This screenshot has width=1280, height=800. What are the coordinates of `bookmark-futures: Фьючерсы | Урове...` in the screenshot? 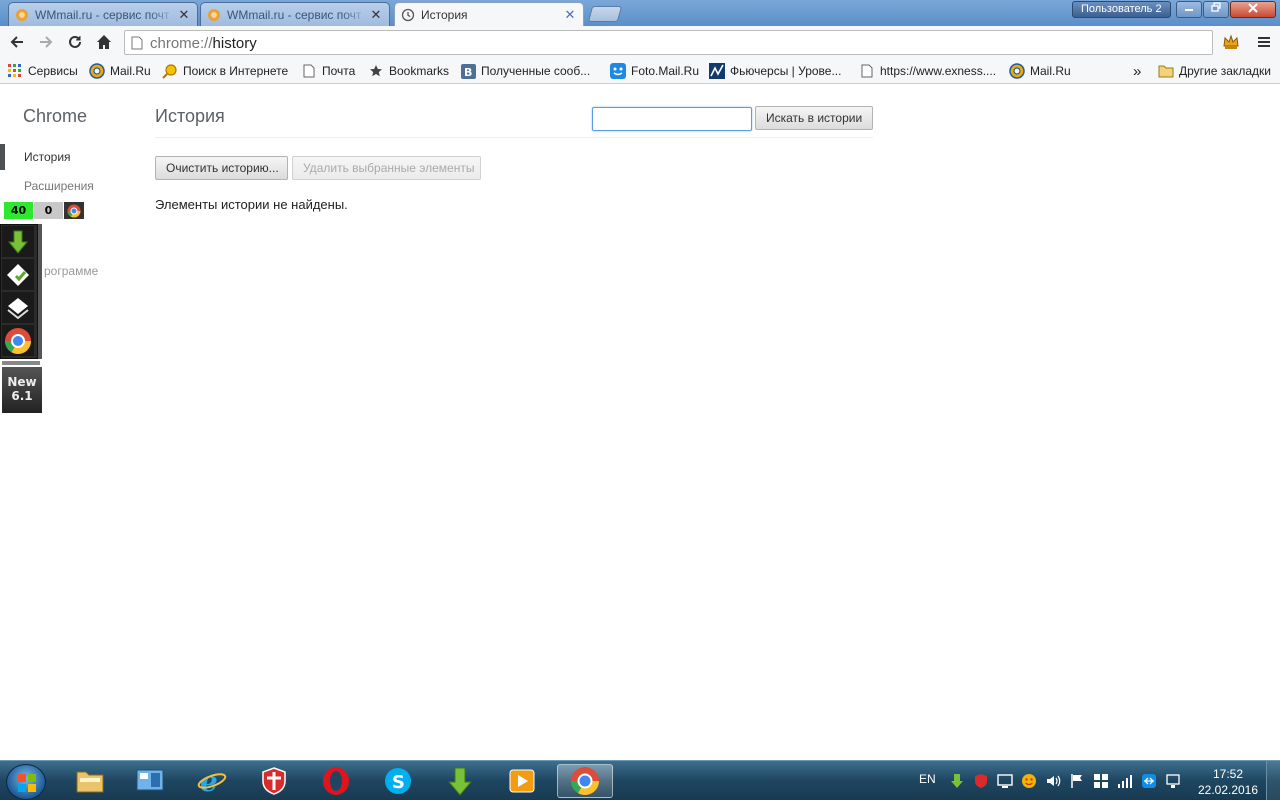 It's located at (775, 71).